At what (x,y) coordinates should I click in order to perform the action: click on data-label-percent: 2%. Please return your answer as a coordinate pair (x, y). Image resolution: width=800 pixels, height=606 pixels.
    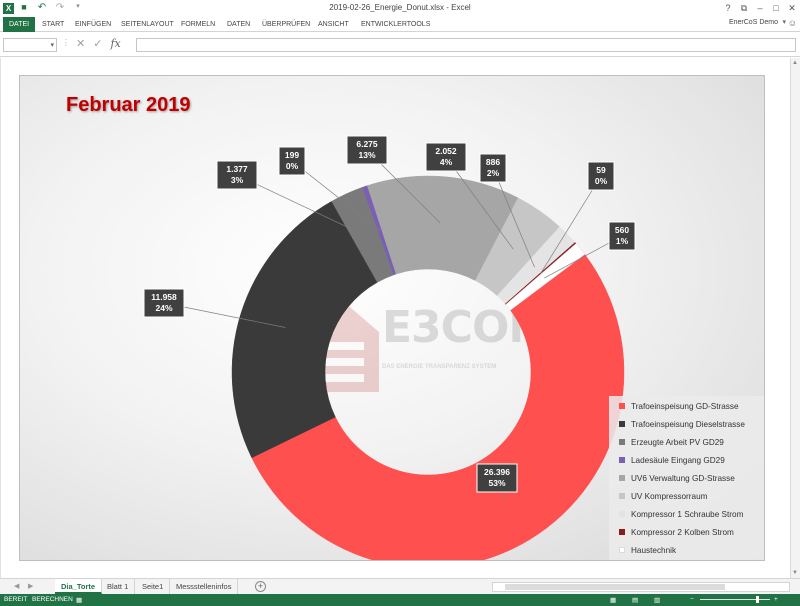
    Looking at the image, I should click on (493, 173).